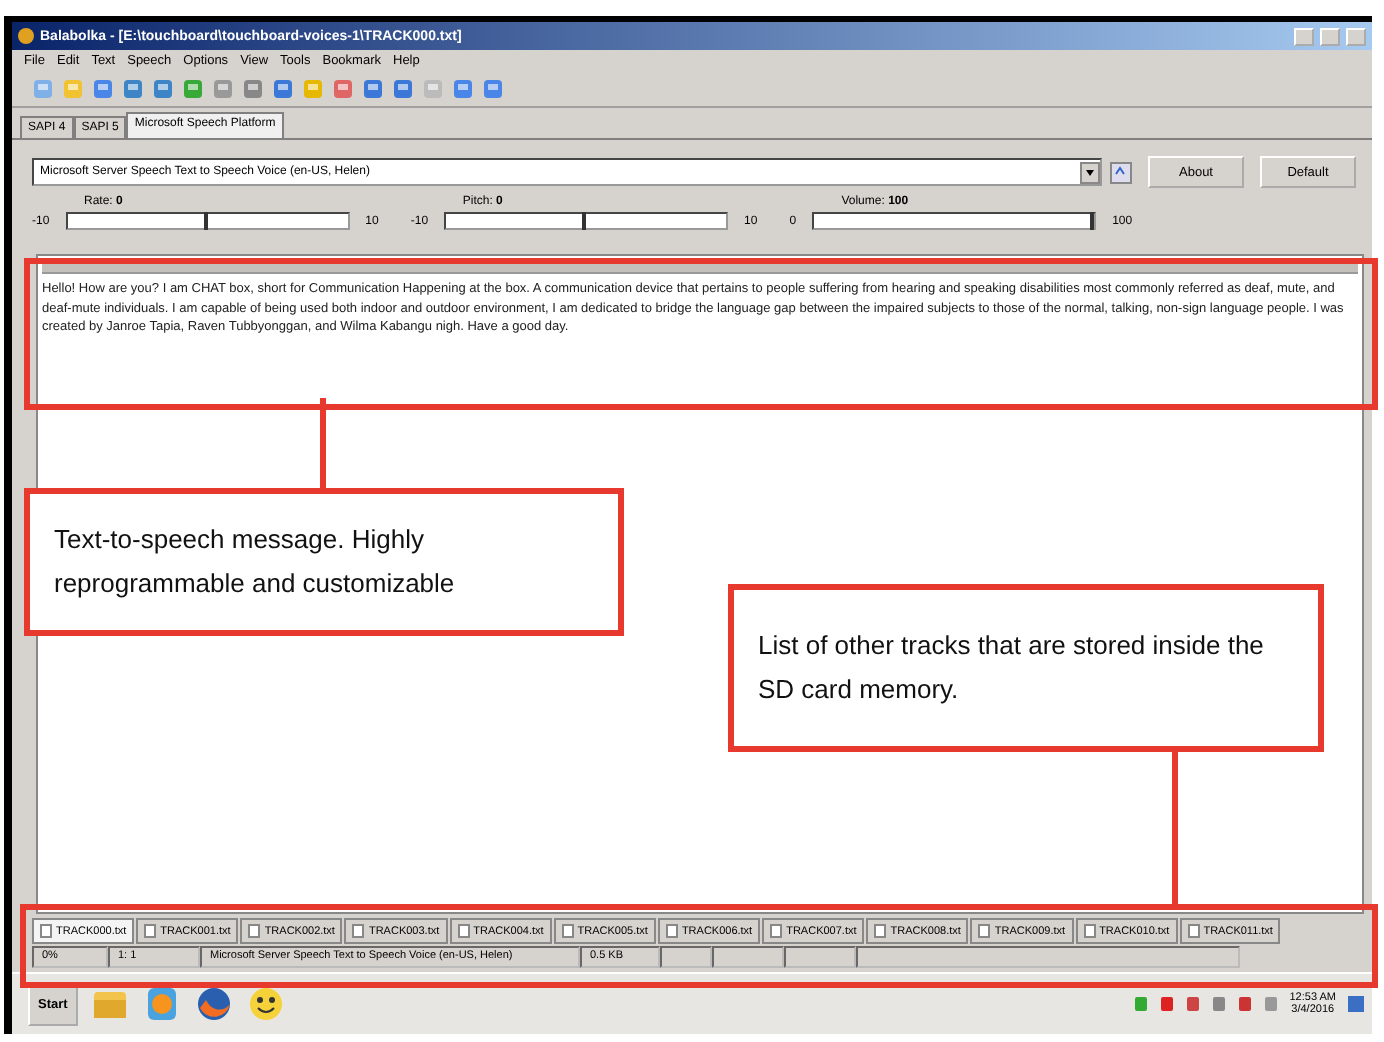 The height and width of the screenshot is (1042, 1384). Describe the element at coordinates (1012, 668) in the screenshot. I see `annotation-text: List of other tracks that are stored inside the SD card memory.` at that location.